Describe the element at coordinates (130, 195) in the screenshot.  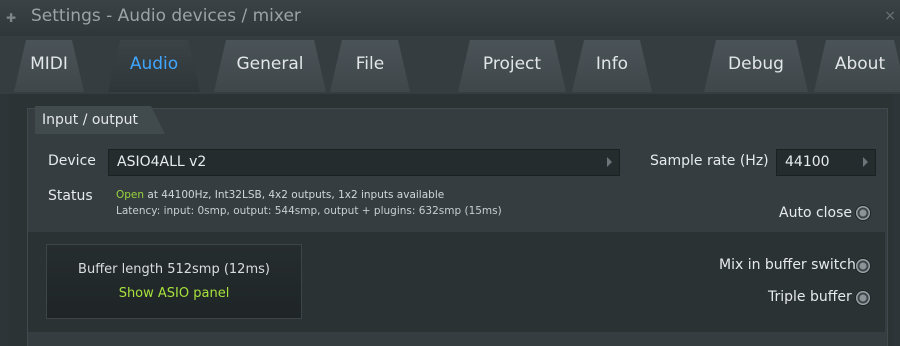
I see `status-open-text: Open` at that location.